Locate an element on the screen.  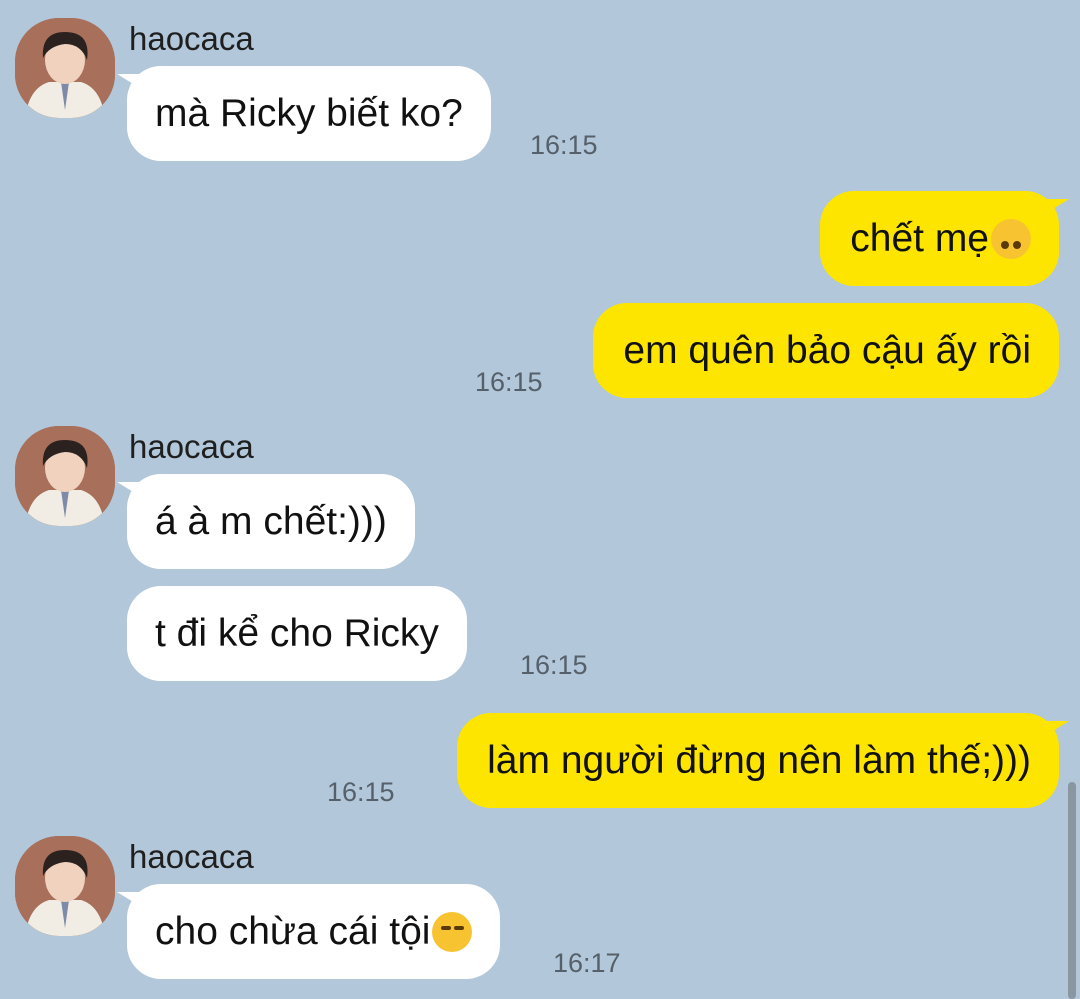
unamused-face-emoji-icon is located at coordinates (452, 931).